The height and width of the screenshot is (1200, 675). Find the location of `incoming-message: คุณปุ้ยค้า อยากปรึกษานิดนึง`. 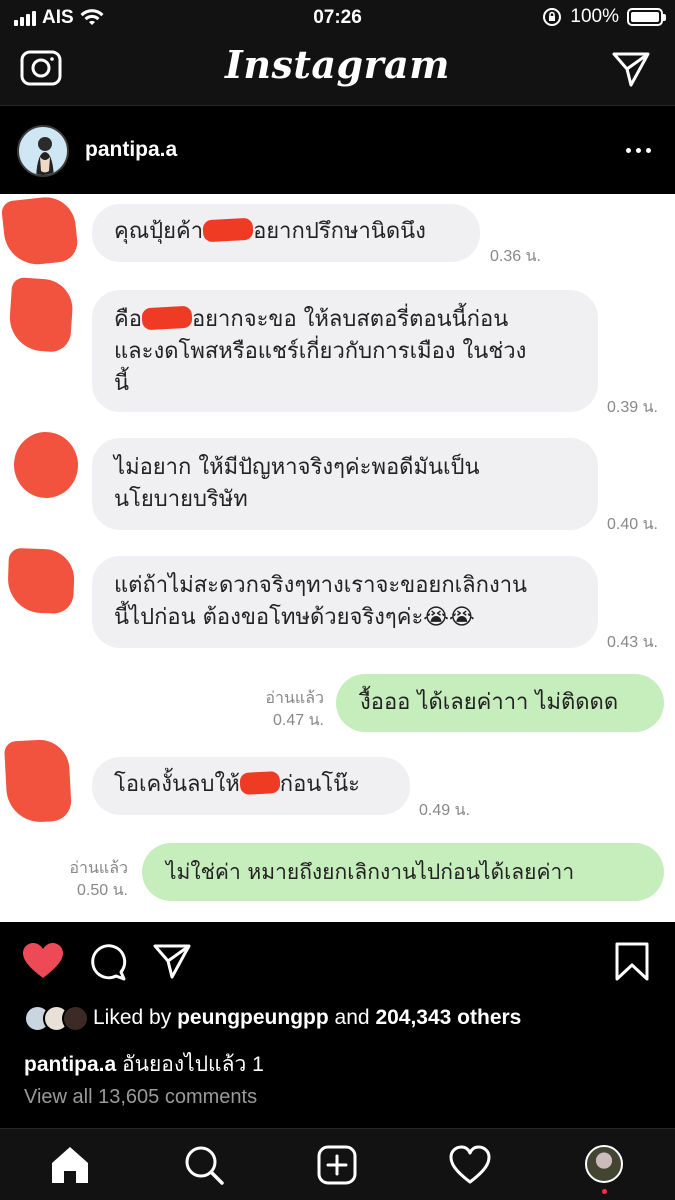

incoming-message: คุณปุ้ยค้า อยากปรึกษานิดนึง is located at coordinates (286, 233).